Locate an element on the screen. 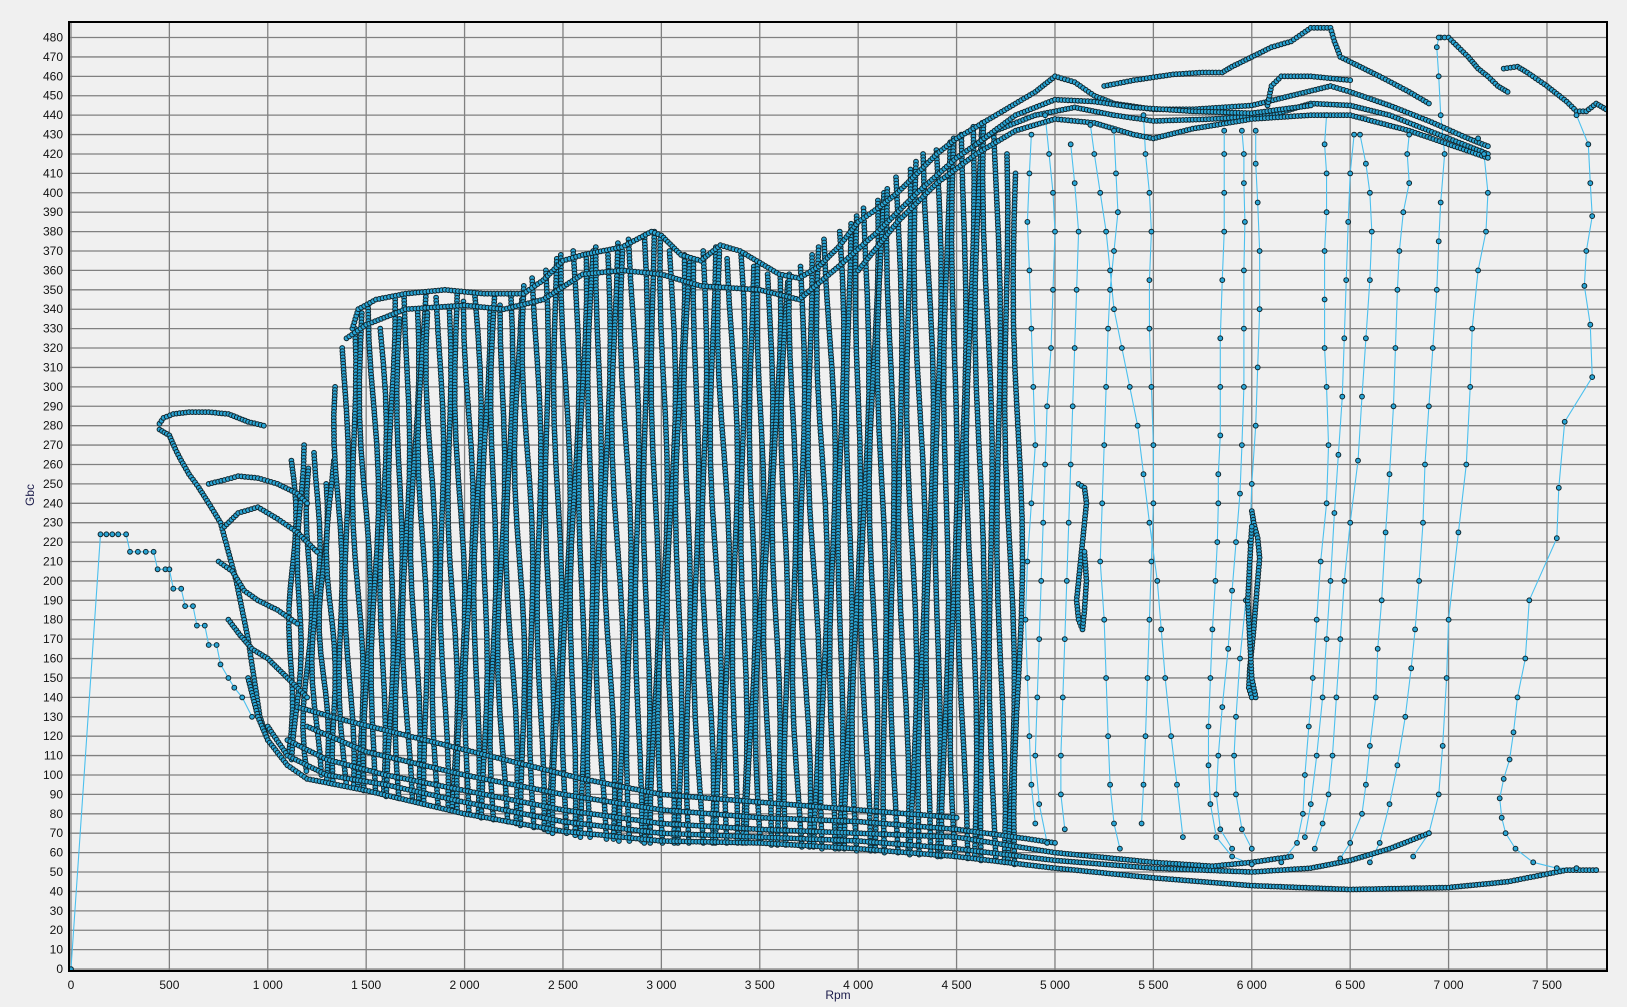  y-tick-label: 50 is located at coordinates (57, 872).